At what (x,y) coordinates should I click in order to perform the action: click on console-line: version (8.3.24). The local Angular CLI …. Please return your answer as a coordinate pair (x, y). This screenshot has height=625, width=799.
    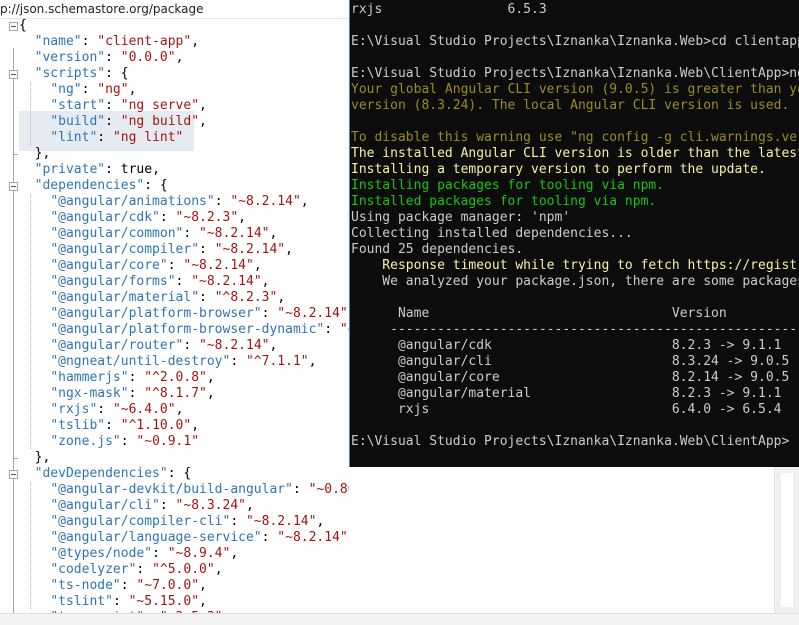
    Looking at the image, I should click on (570, 105).